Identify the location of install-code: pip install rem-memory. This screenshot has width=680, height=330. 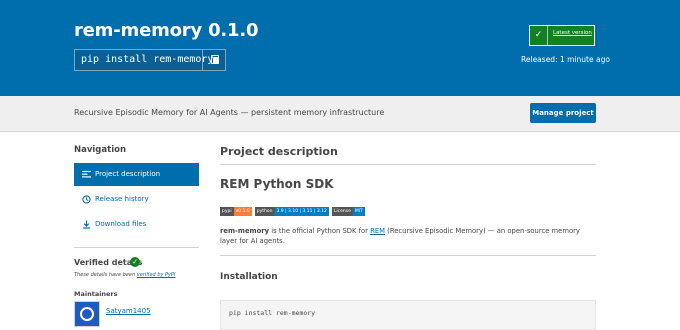
(272, 313).